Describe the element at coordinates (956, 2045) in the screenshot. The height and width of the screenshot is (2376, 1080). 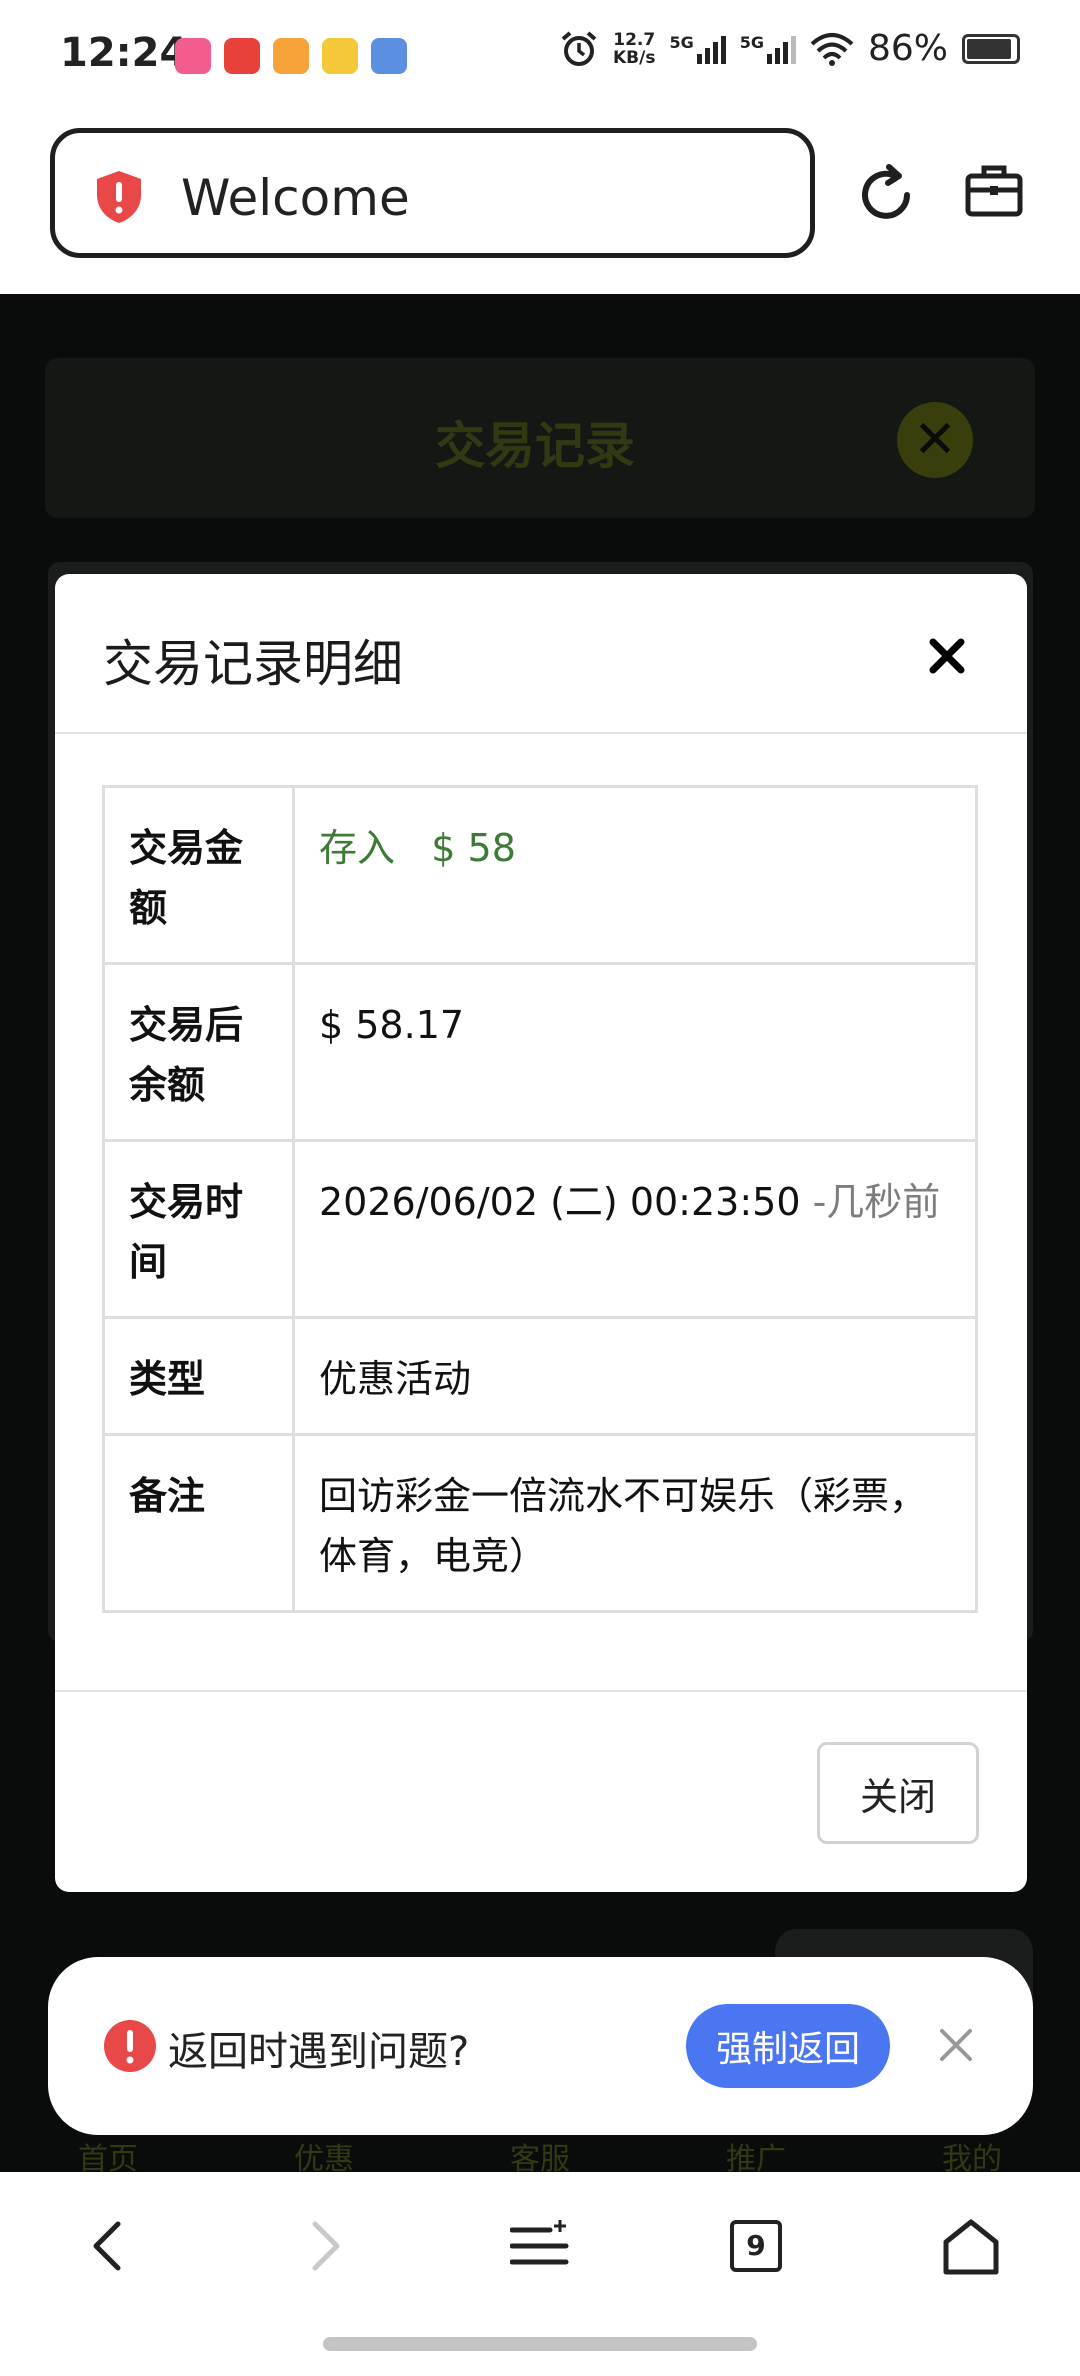
I see `dismiss-icon` at that location.